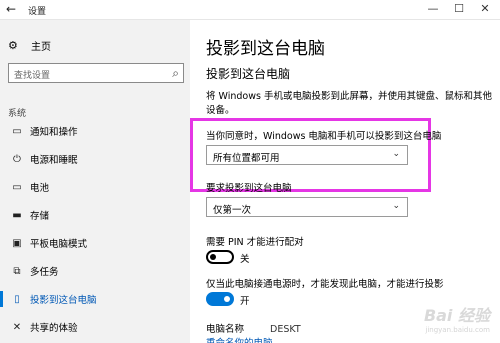 Image resolution: width=500 pixels, height=343 pixels. Describe the element at coordinates (37, 12) in the screenshot. I see `window-title: 设置` at that location.